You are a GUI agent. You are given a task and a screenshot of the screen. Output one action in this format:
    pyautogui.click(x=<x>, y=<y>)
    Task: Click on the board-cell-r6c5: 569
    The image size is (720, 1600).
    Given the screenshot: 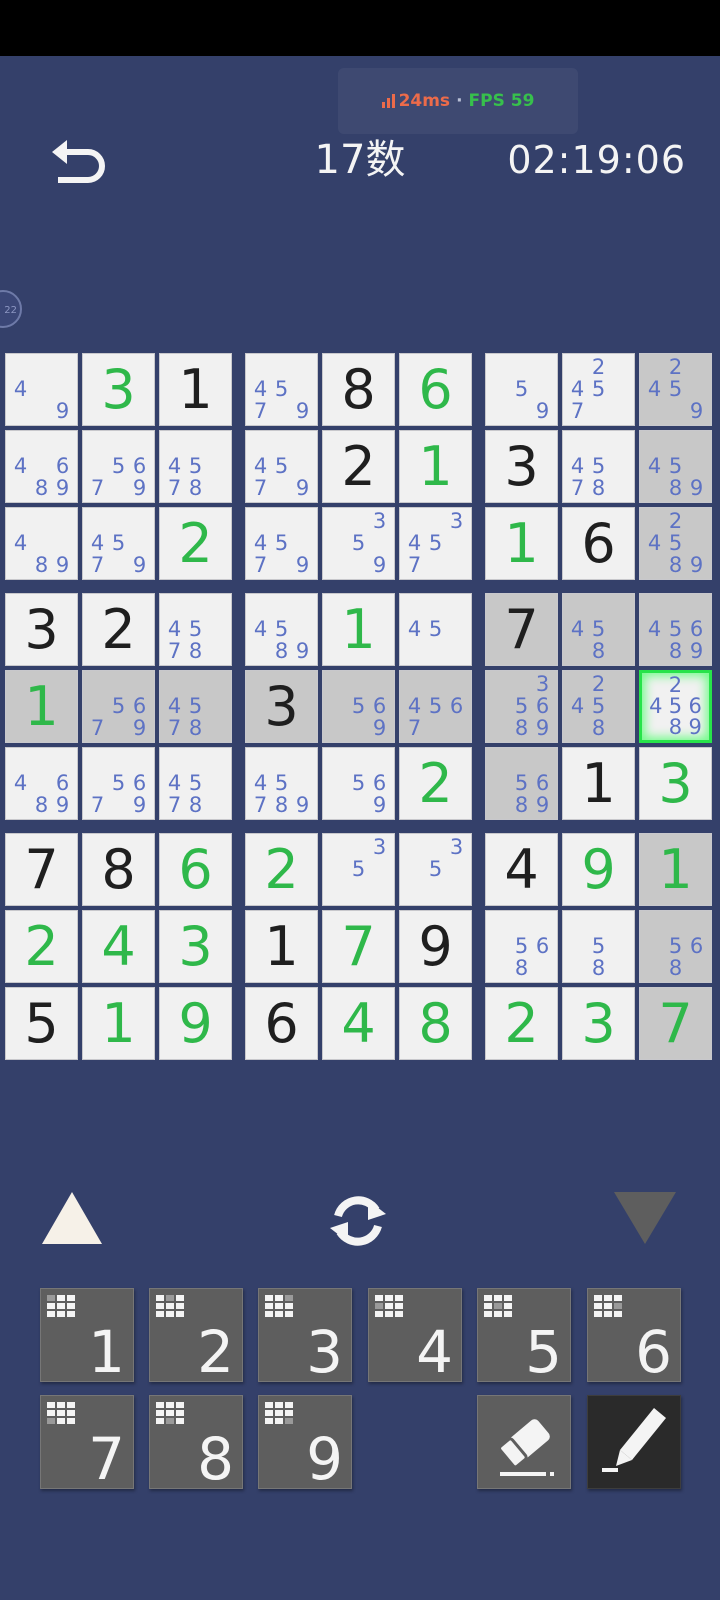 What is the action you would take?
    pyautogui.click(x=358, y=783)
    